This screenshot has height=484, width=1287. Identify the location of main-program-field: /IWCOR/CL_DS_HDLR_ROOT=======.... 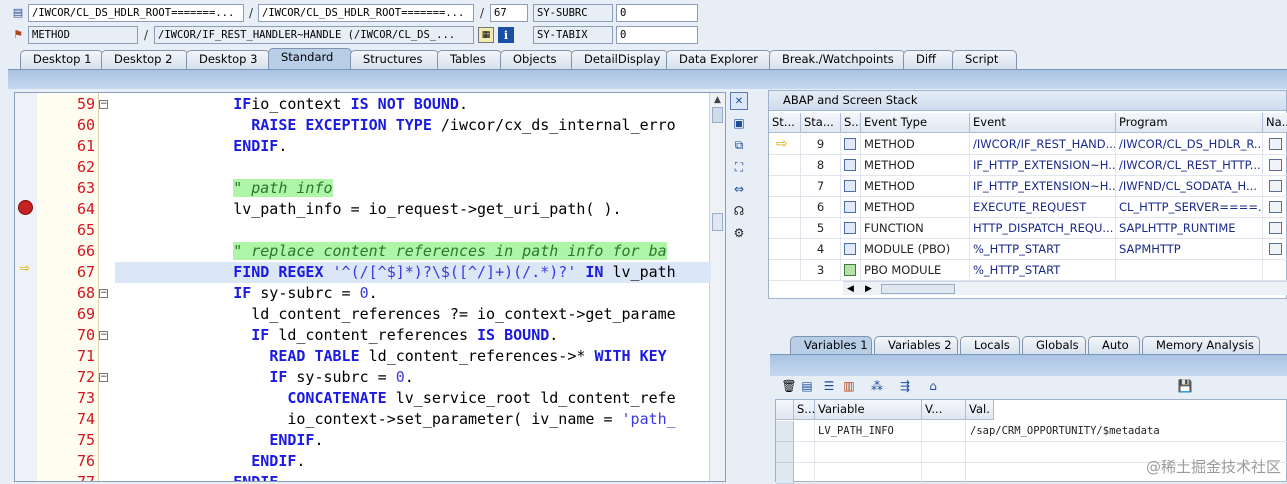
(136, 13).